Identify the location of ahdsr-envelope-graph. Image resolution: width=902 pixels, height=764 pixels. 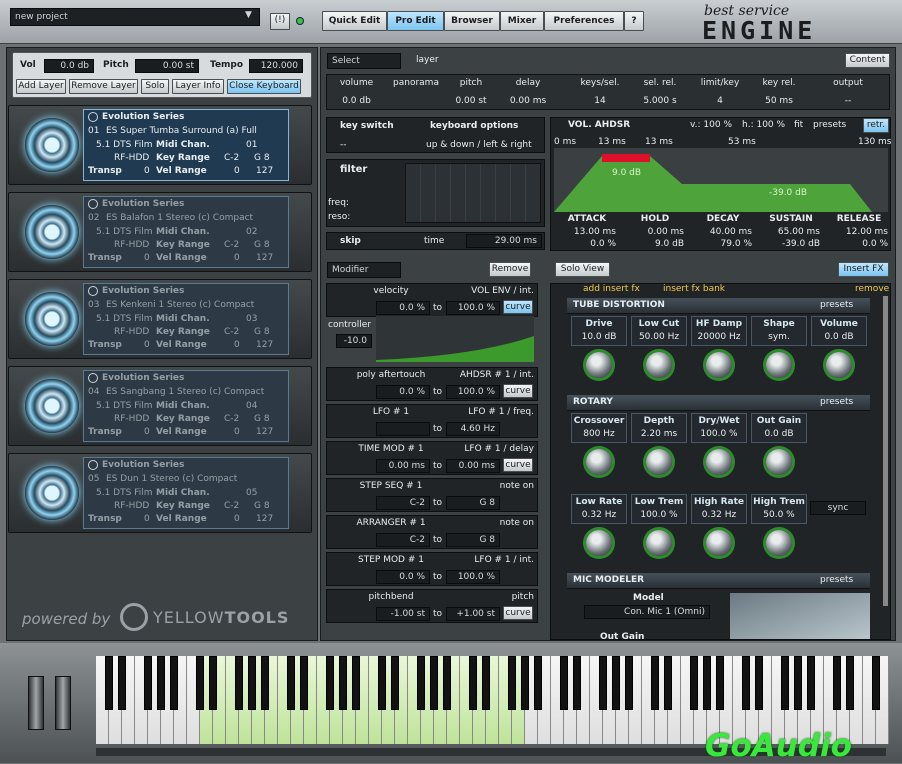
(721, 180).